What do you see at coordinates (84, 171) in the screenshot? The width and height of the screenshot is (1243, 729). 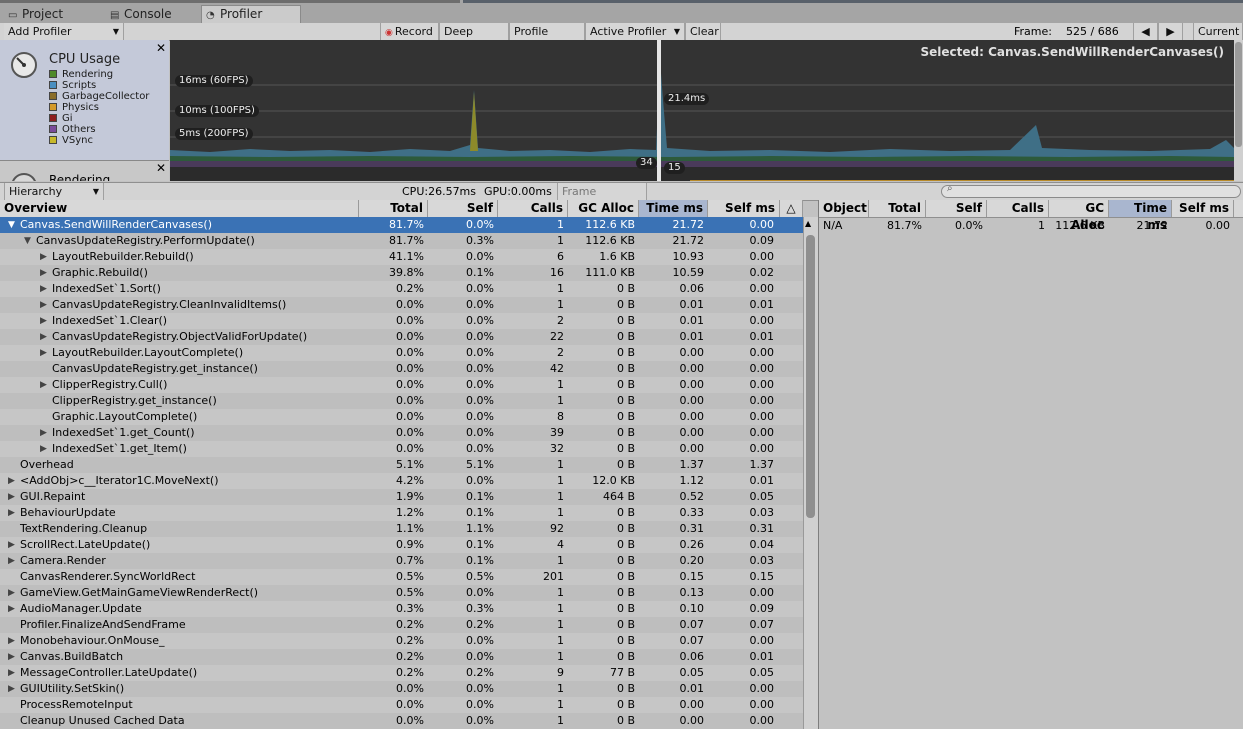 I see `rendering-legend: Rendering ✕` at bounding box center [84, 171].